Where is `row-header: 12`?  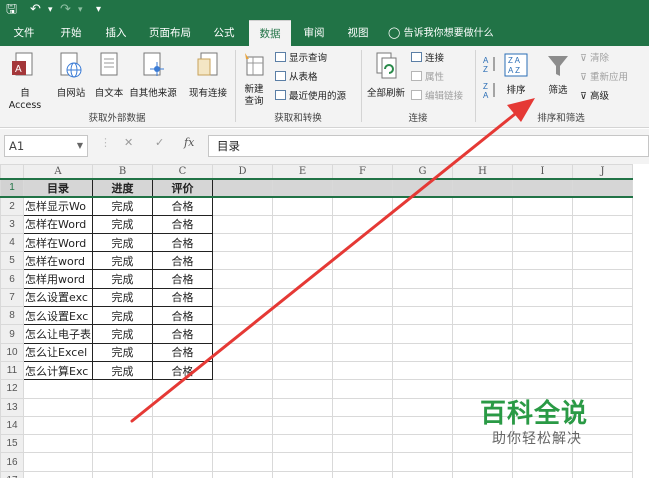 row-header: 12 is located at coordinates (12, 389).